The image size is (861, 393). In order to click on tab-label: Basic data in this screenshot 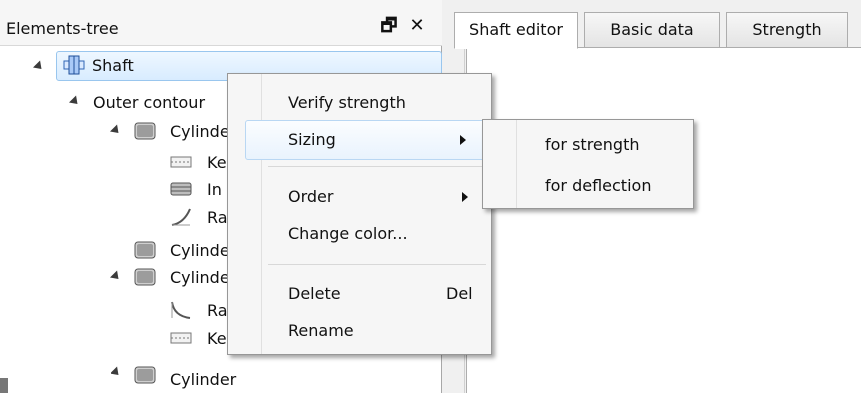, I will do `click(652, 29)`.